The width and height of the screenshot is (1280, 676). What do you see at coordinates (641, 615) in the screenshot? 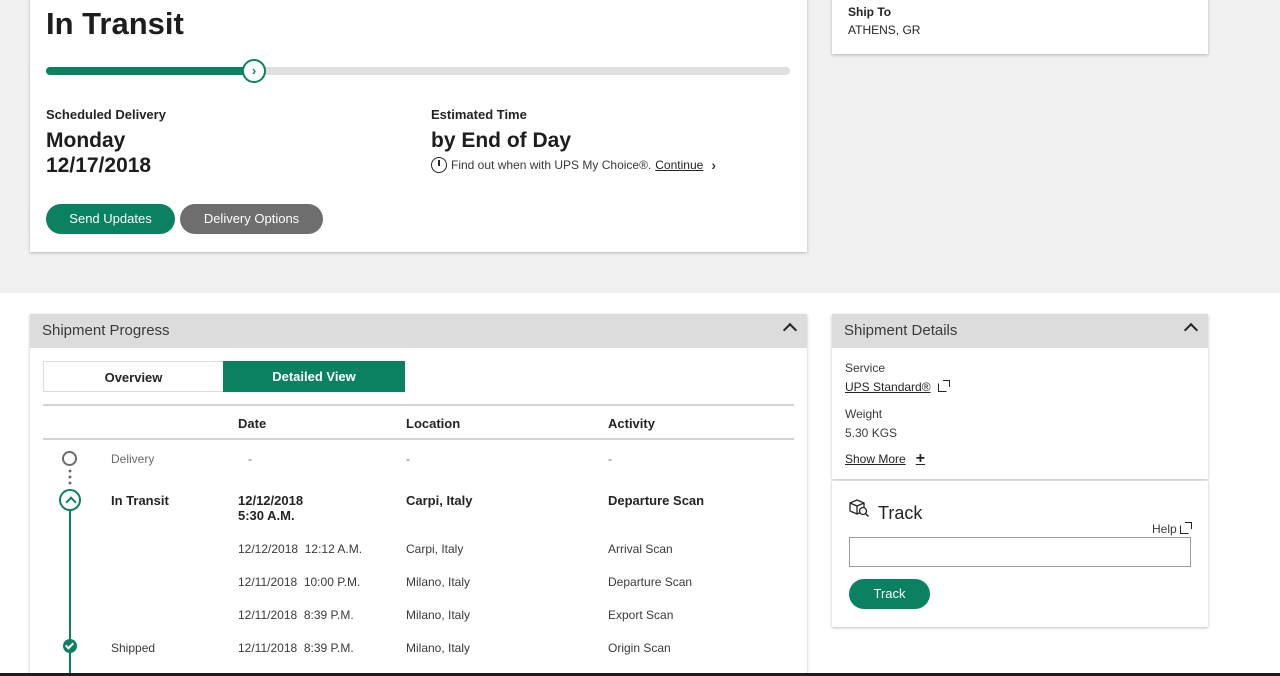
I see `table-row-activity: Export Scan` at bounding box center [641, 615].